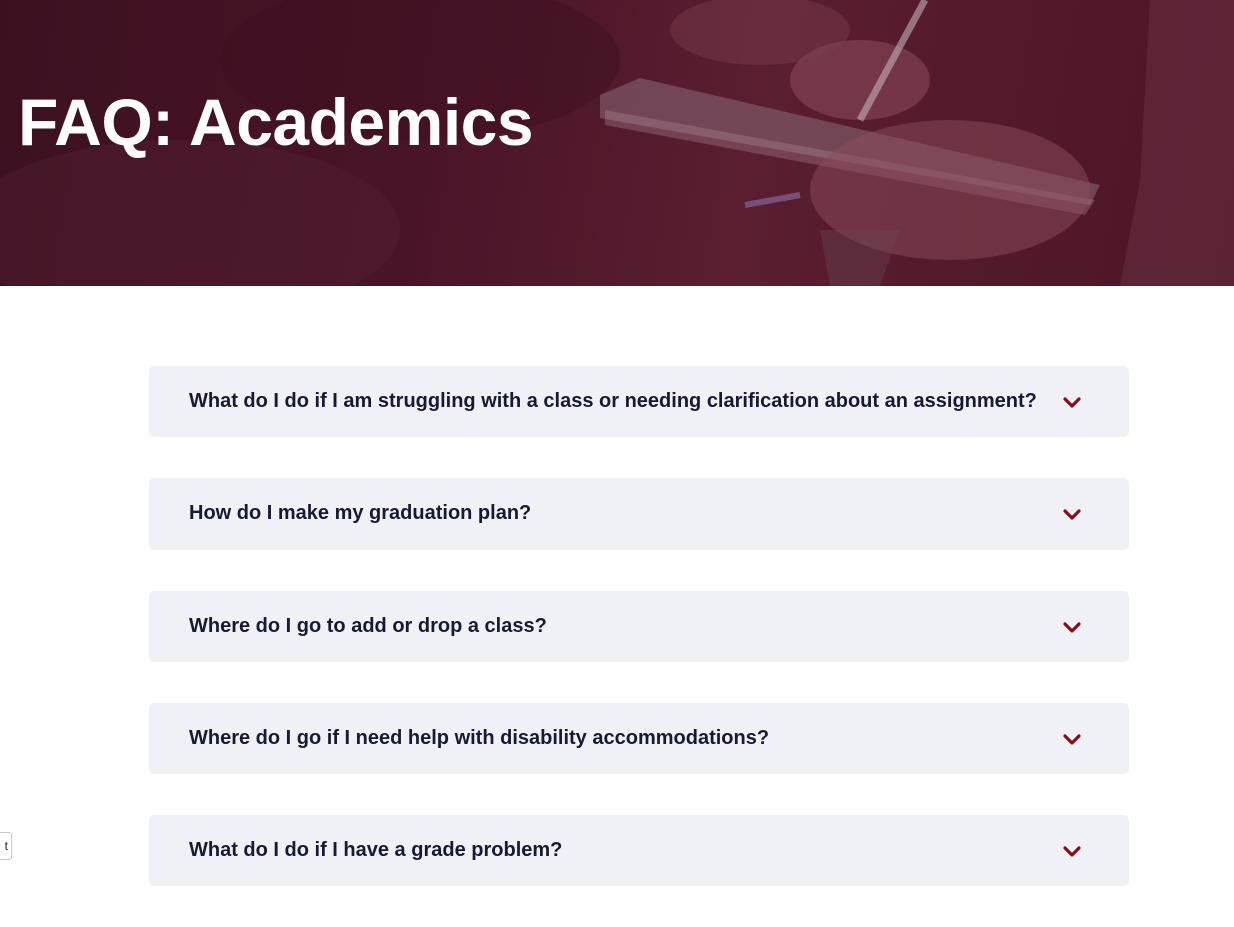  What do you see at coordinates (368, 626) in the screenshot?
I see `faq-question: Where do I go to add or drop a class?` at bounding box center [368, 626].